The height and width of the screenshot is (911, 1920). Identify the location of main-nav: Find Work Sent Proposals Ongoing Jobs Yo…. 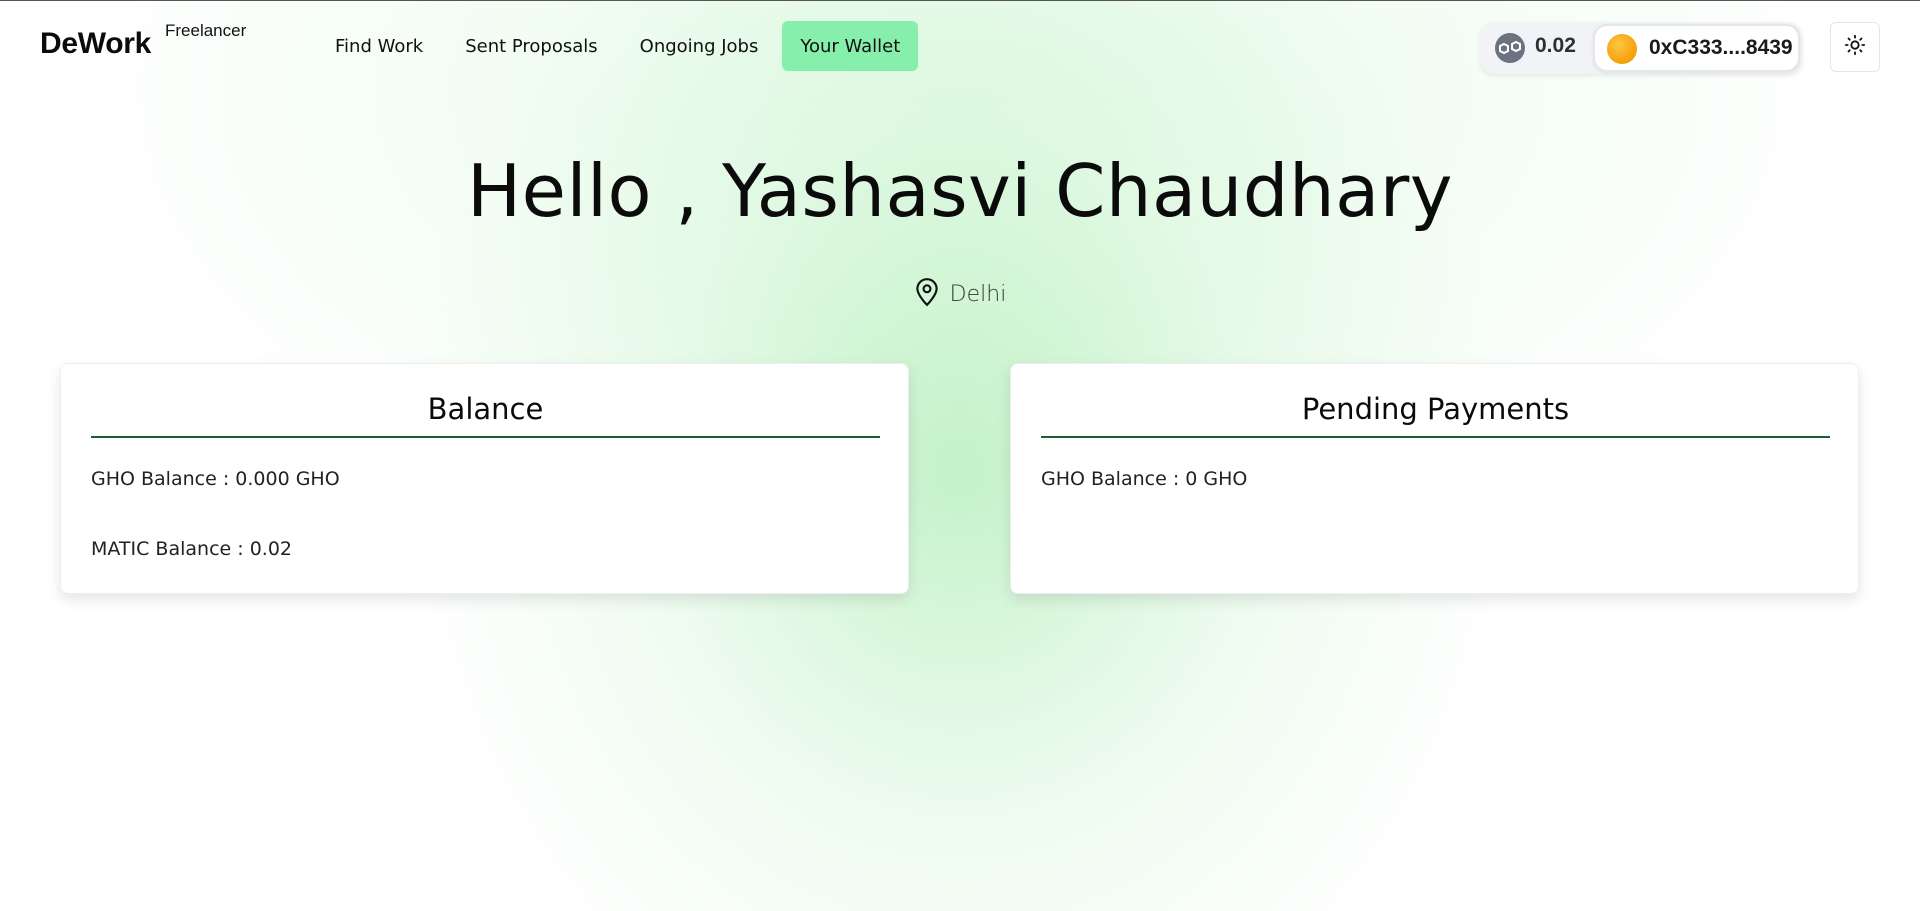
(618, 46).